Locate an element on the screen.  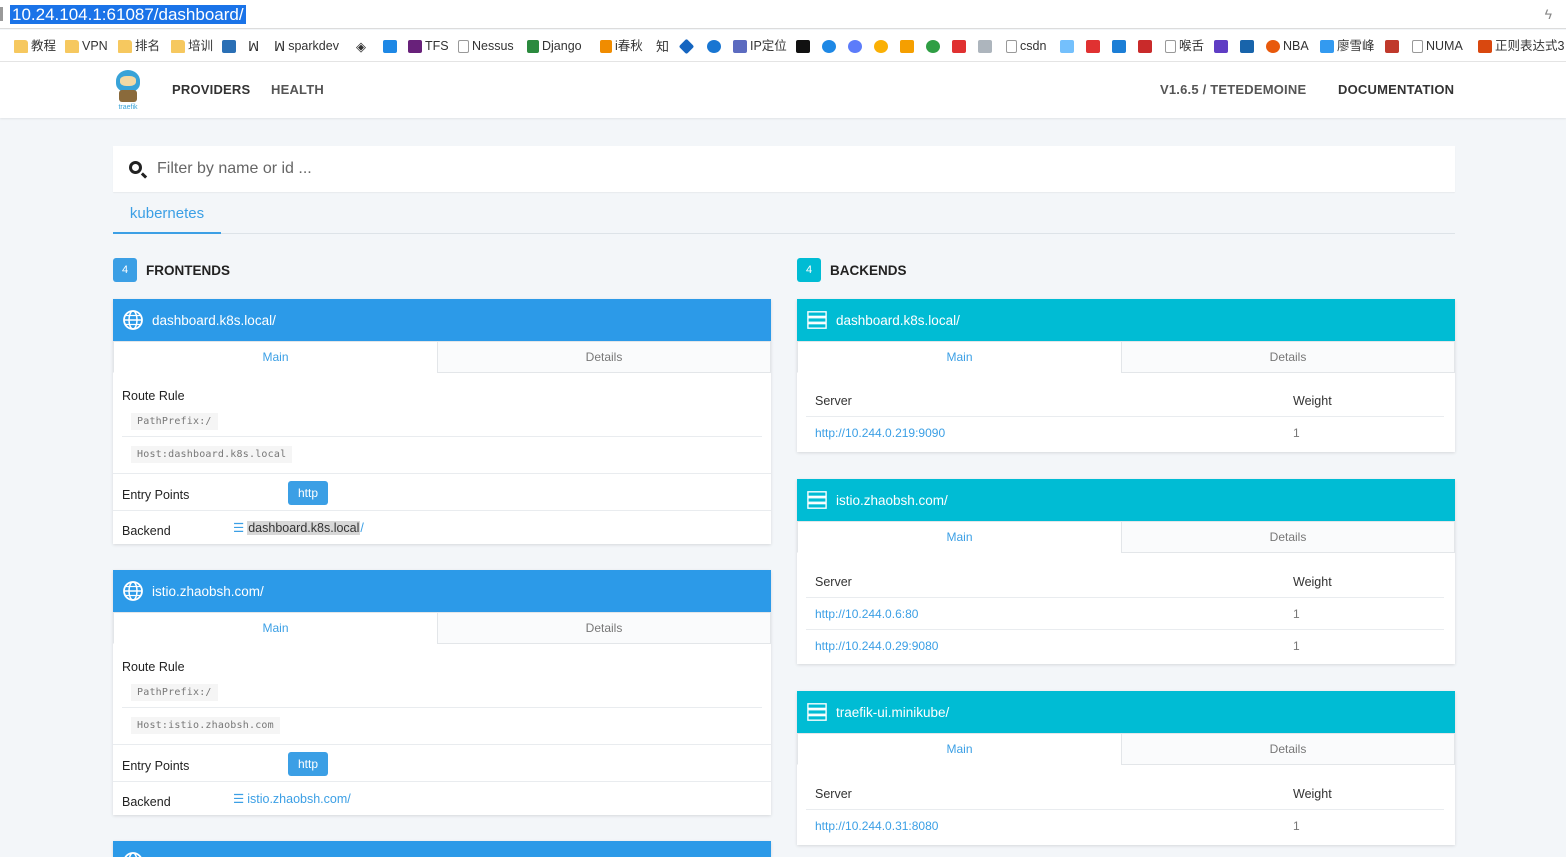
nav-documentation: DOCUMENTATION is located at coordinates (1396, 89).